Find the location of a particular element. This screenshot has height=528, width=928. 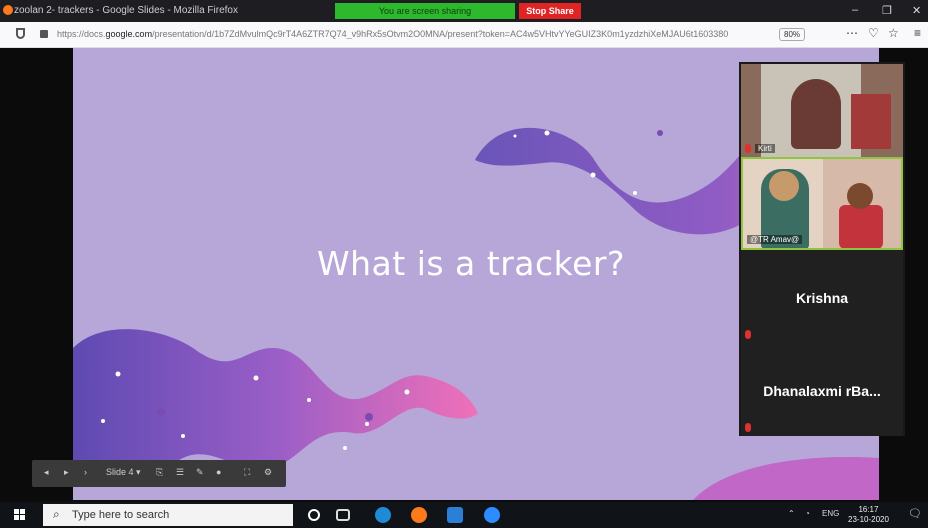

bookmark-star-icon: ☆ is located at coordinates (893, 33).